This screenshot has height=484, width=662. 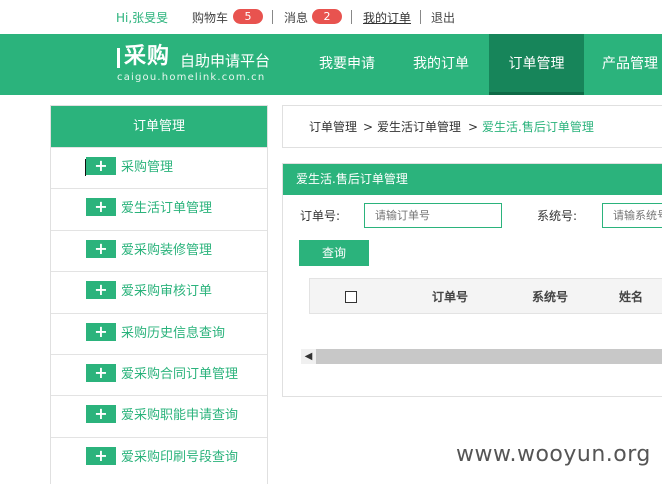 I want to click on system-number-label: 系统号:, so click(x=557, y=216).